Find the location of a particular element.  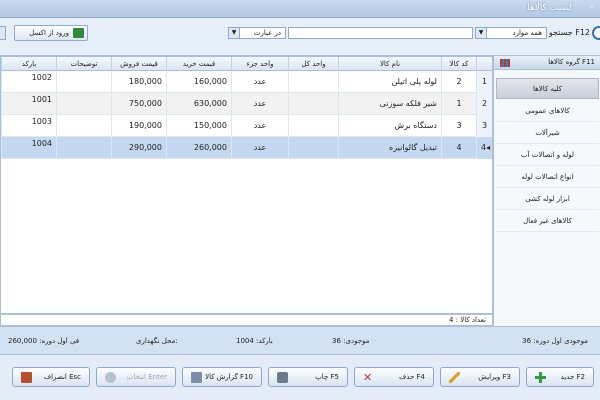

delete-button-label: حذف F4 is located at coordinates (412, 377).